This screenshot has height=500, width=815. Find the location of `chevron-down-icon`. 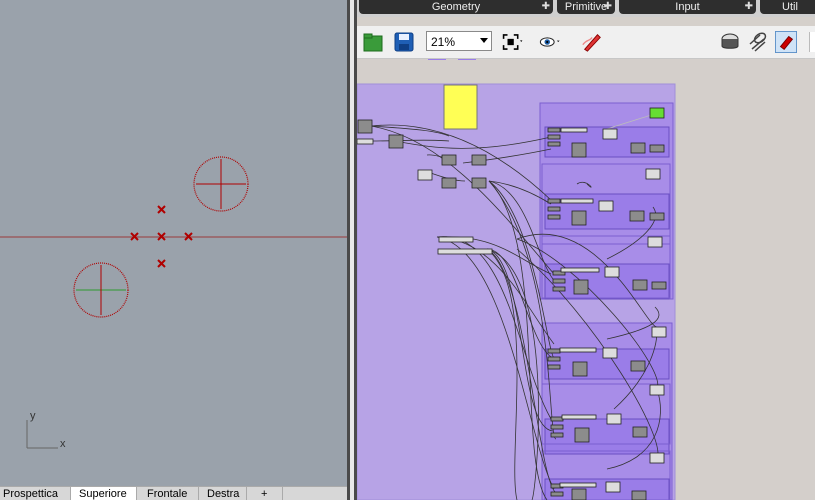

chevron-down-icon is located at coordinates (484, 40).